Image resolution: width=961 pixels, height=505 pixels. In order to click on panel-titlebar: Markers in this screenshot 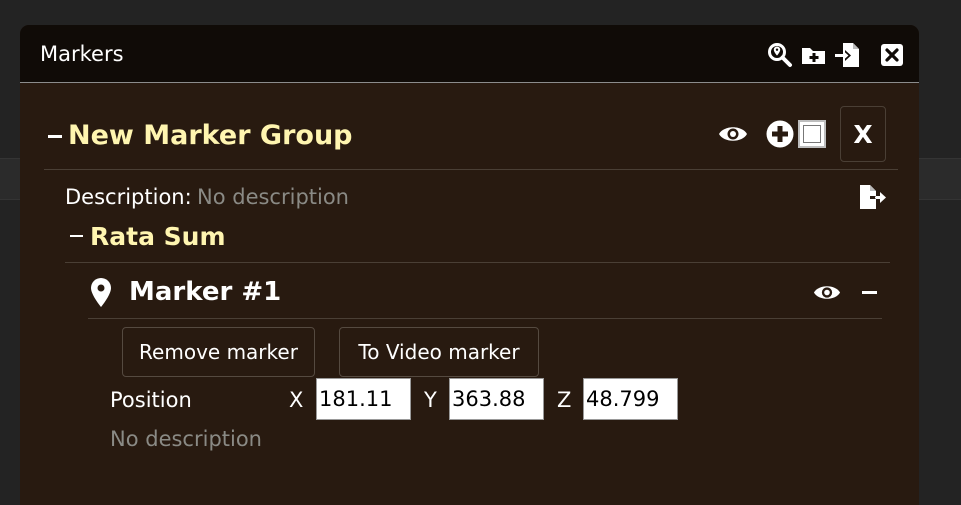, I will do `click(469, 54)`.